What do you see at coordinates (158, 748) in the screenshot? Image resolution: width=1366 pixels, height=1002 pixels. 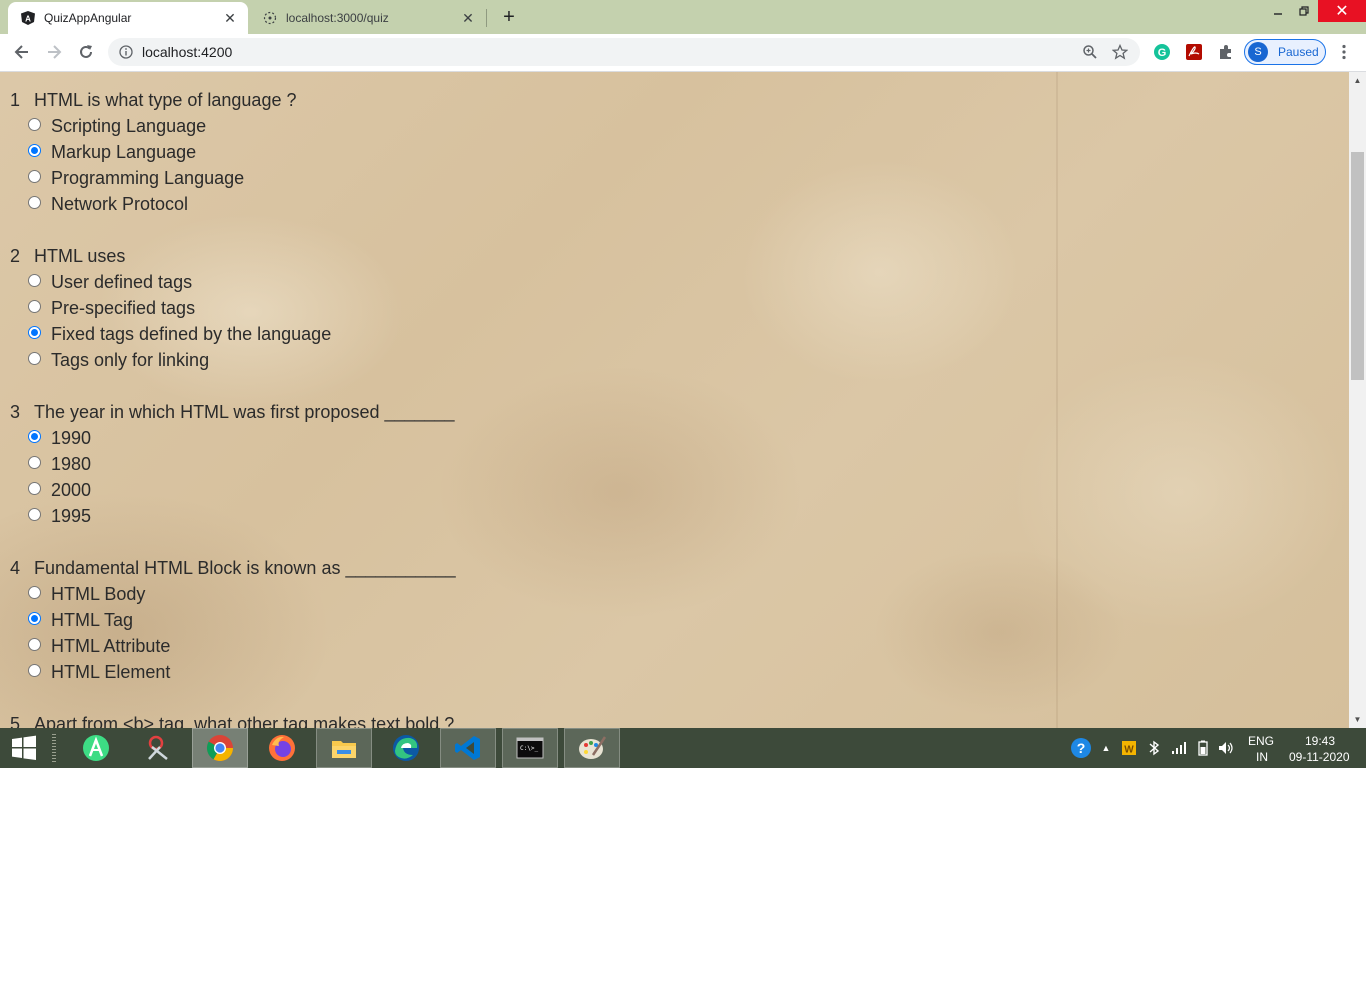 I see `snipping-tool-icon` at bounding box center [158, 748].